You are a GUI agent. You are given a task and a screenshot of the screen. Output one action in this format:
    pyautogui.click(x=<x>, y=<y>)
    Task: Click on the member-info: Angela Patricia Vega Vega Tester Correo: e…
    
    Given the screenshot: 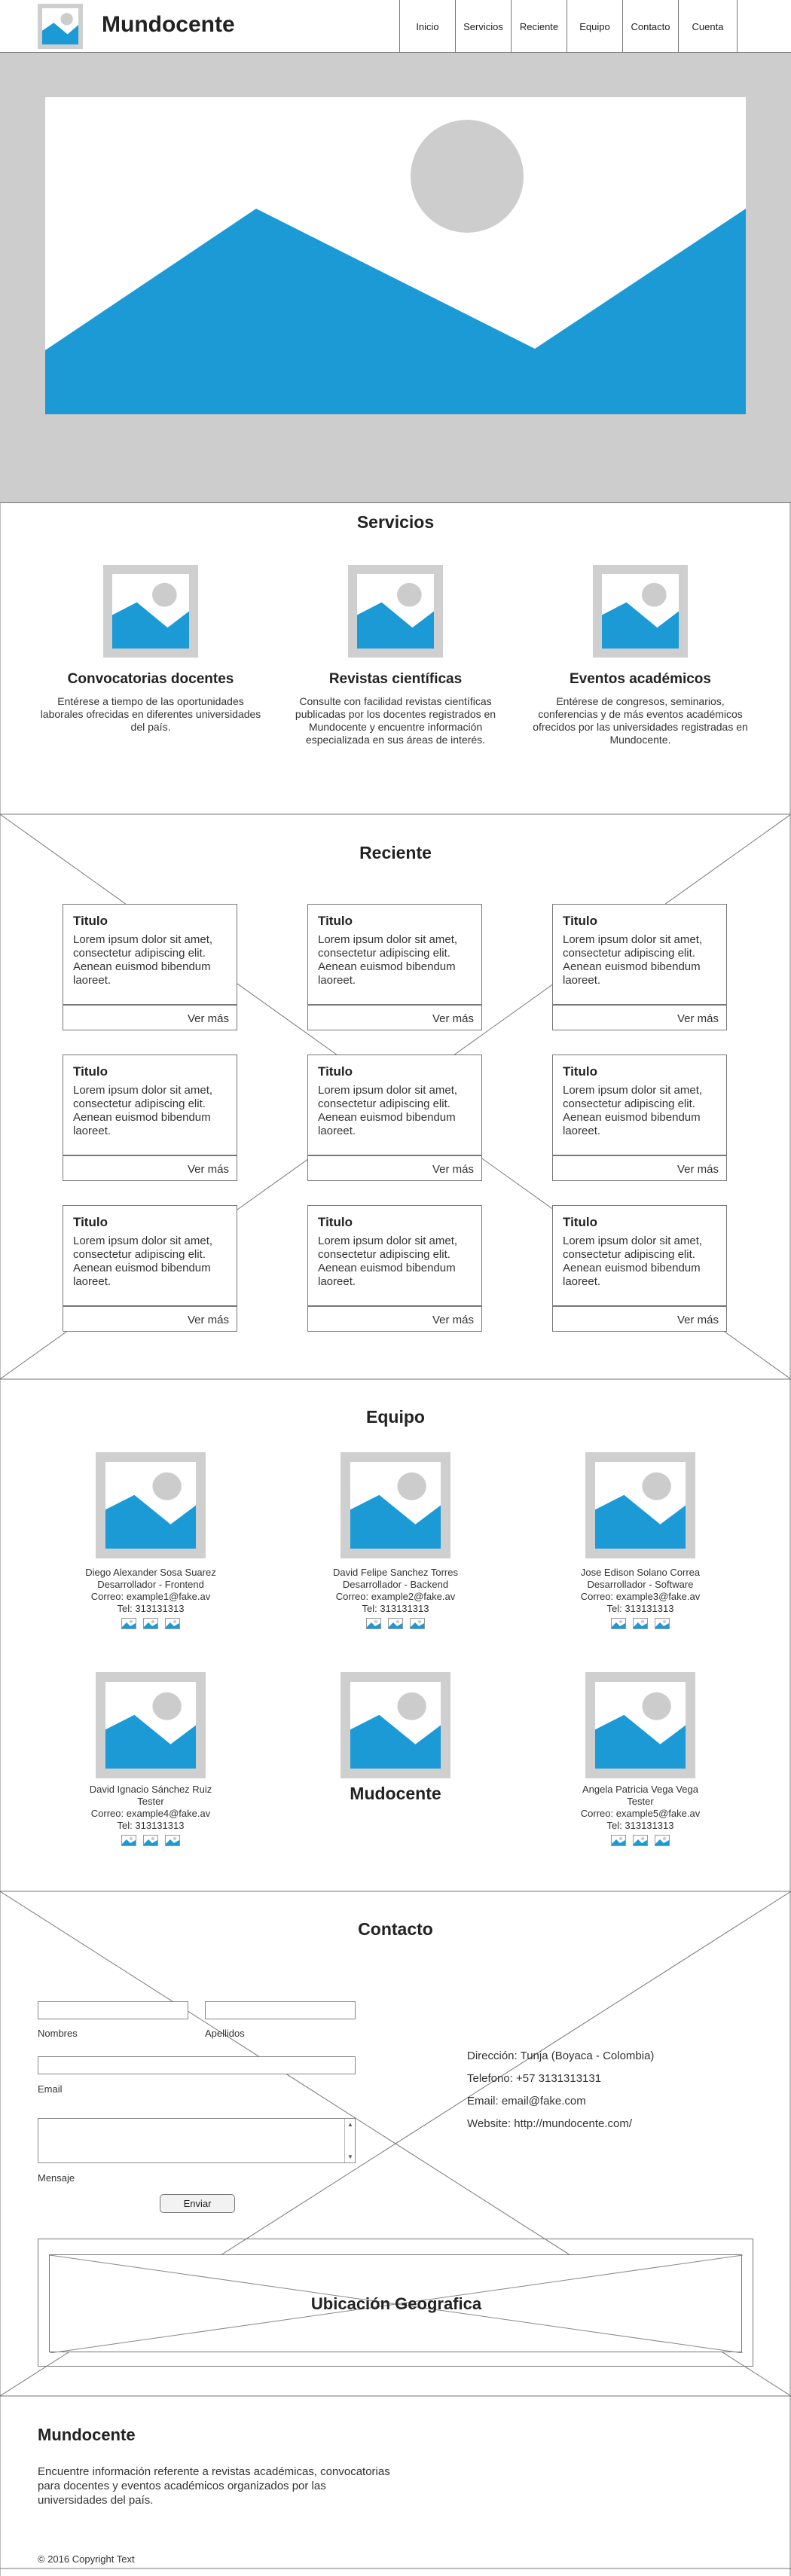 What is the action you would take?
    pyautogui.click(x=640, y=1808)
    